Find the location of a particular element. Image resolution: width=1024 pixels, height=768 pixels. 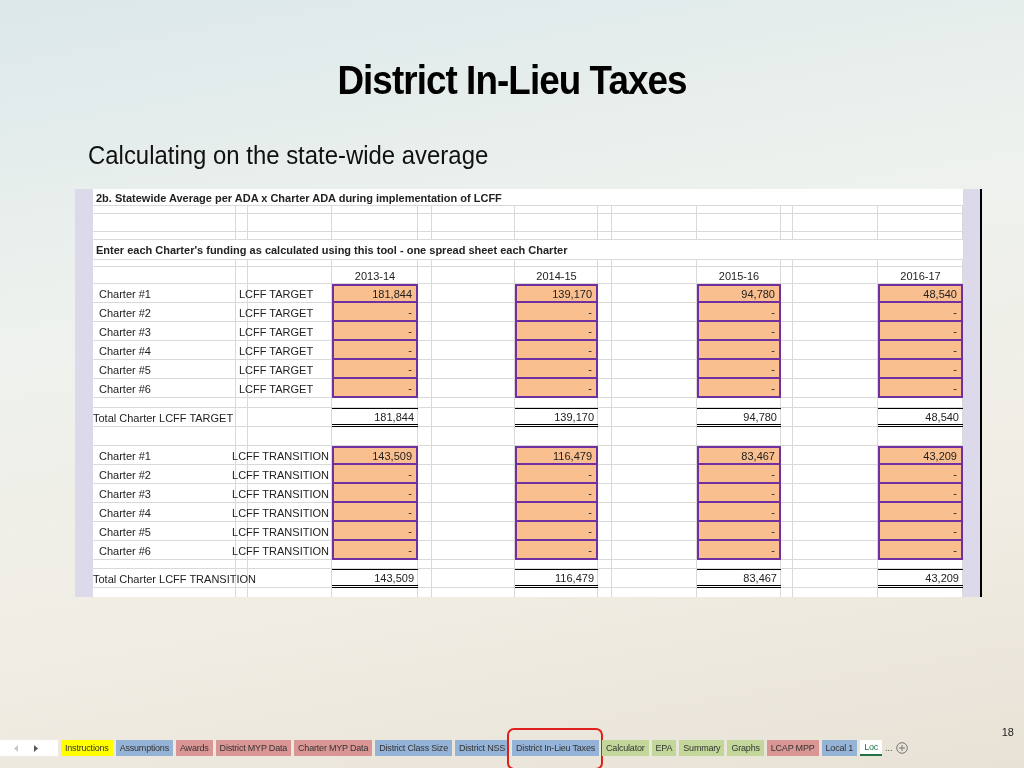

sheet-heading: 2b. Statewide Average per ADA x Charter ADA during implementation of LCFF is located at coordinates (299, 198).